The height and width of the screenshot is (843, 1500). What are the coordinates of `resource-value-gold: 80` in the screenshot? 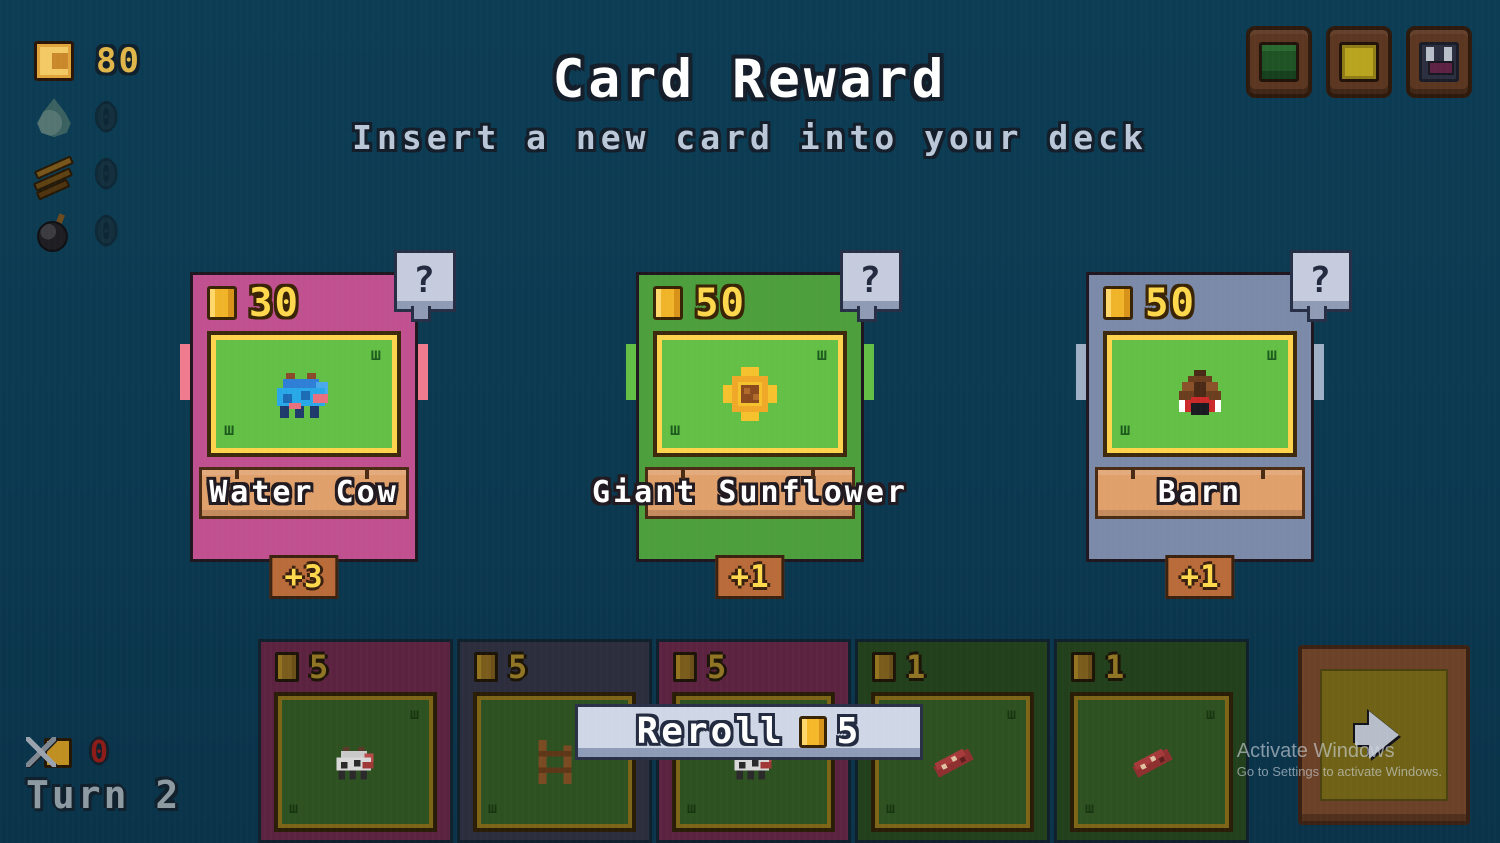 It's located at (118, 60).